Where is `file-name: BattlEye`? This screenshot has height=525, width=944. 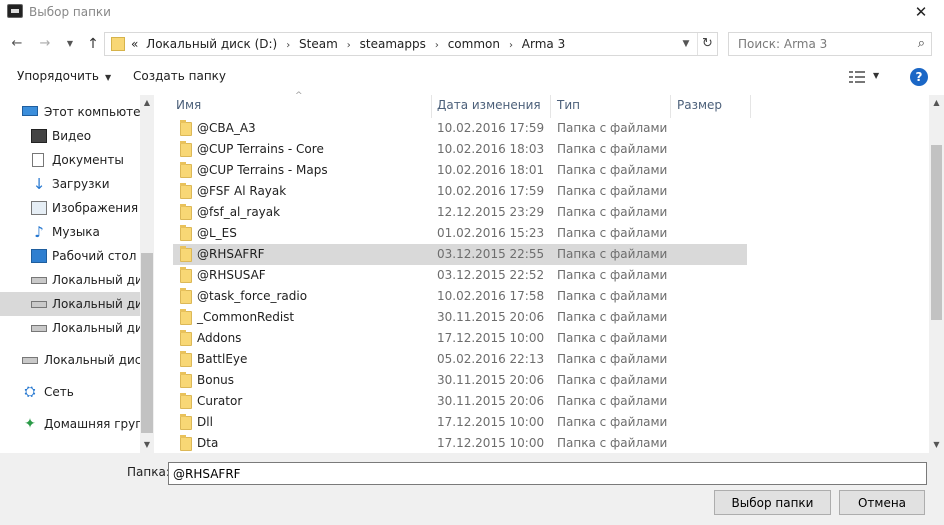
file-name: BattlEye is located at coordinates (222, 359).